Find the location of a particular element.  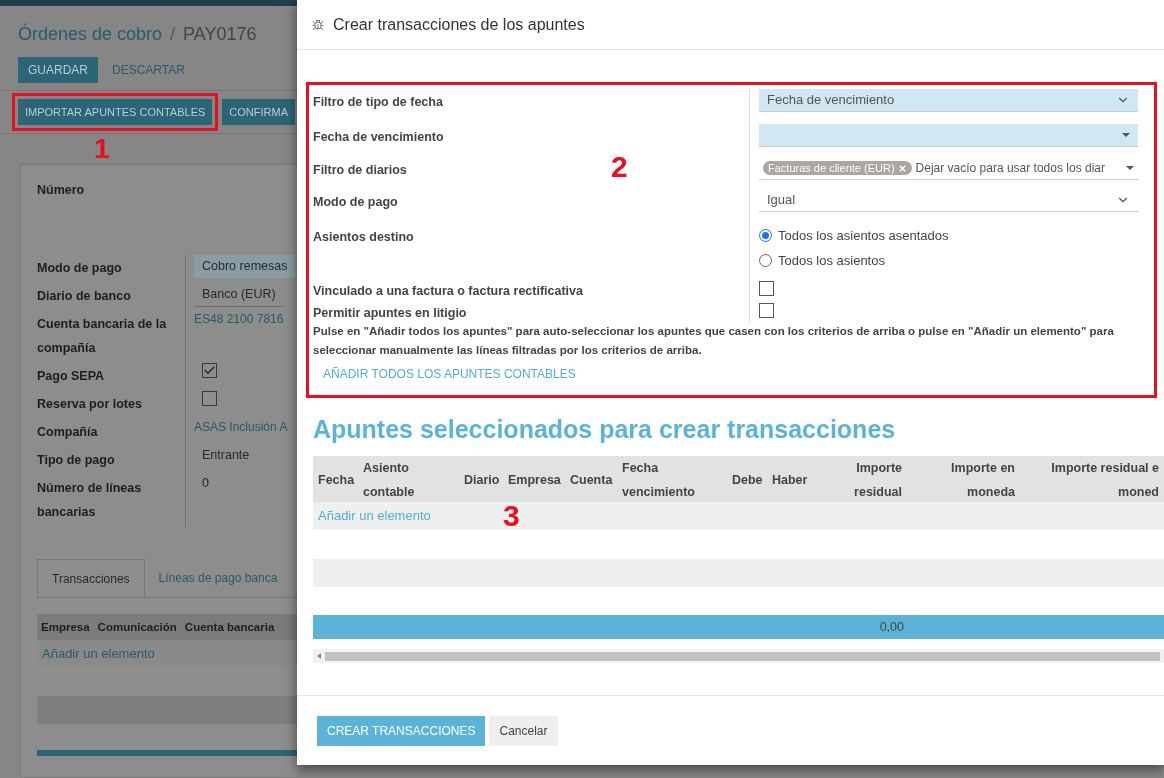

placeholder: Dejar vacío para usar todos los diar is located at coordinates (1010, 168).